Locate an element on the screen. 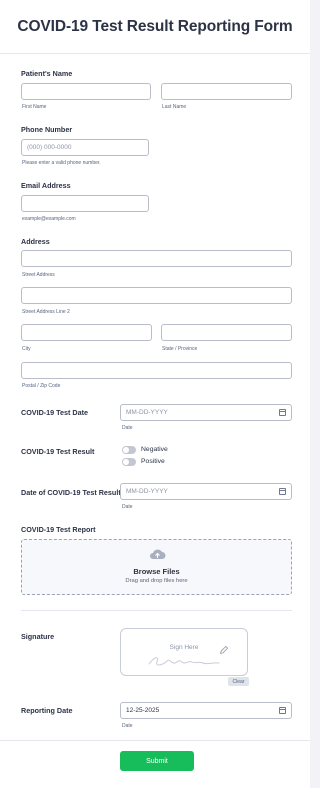 The image size is (320, 788). reporting-date-sublabel: Date is located at coordinates (127, 726).